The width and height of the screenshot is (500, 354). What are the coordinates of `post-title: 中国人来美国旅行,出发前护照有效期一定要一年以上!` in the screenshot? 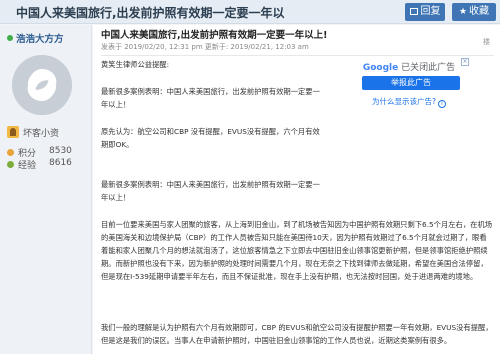 It's located at (214, 35).